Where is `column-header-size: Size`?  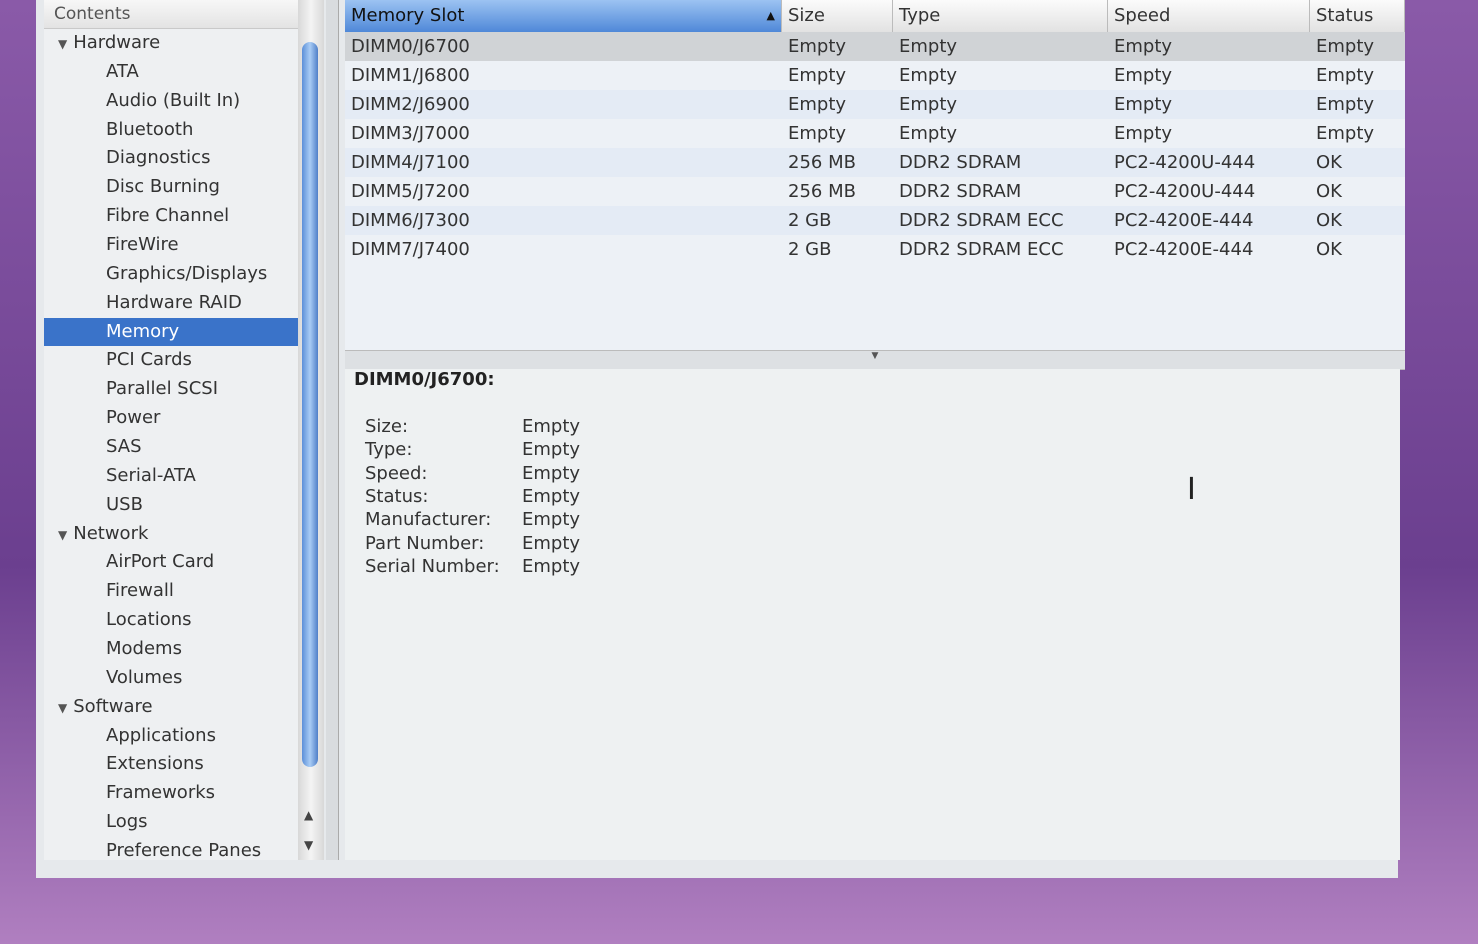 column-header-size: Size is located at coordinates (837, 16).